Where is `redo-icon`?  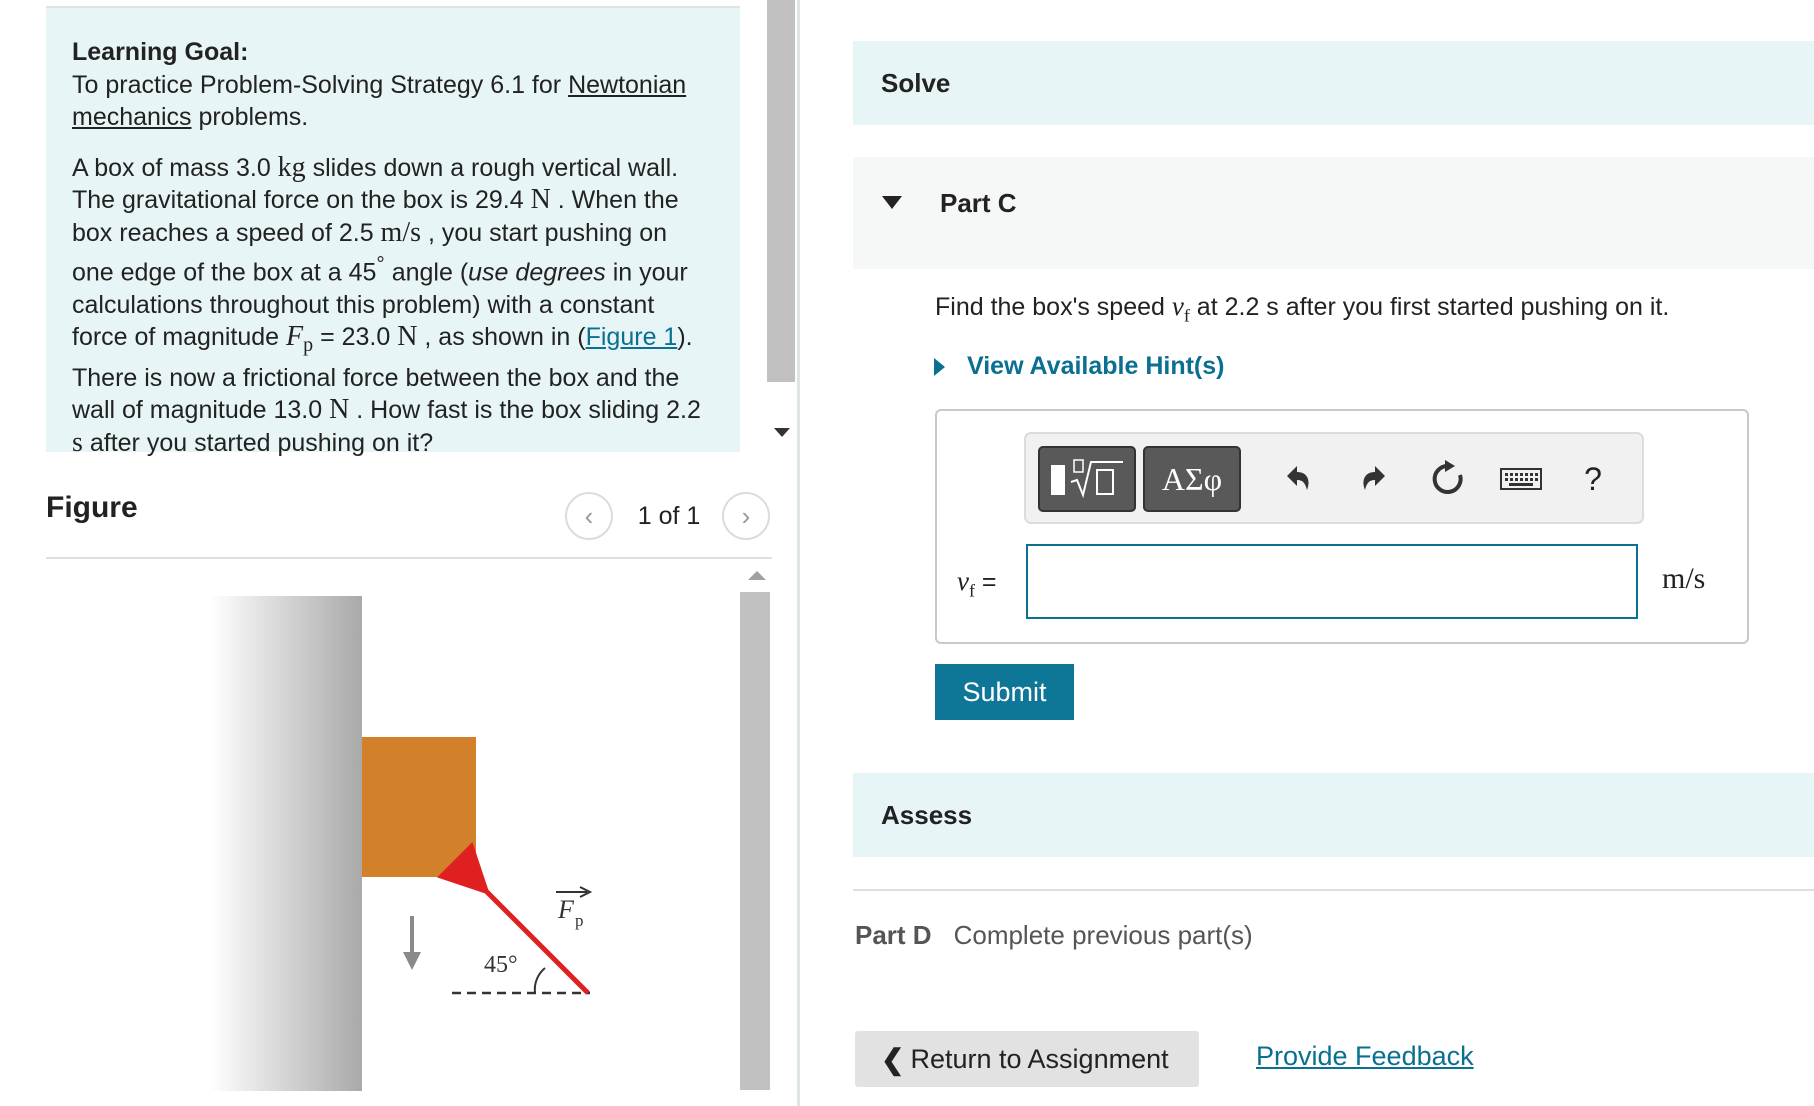 redo-icon is located at coordinates (1374, 478).